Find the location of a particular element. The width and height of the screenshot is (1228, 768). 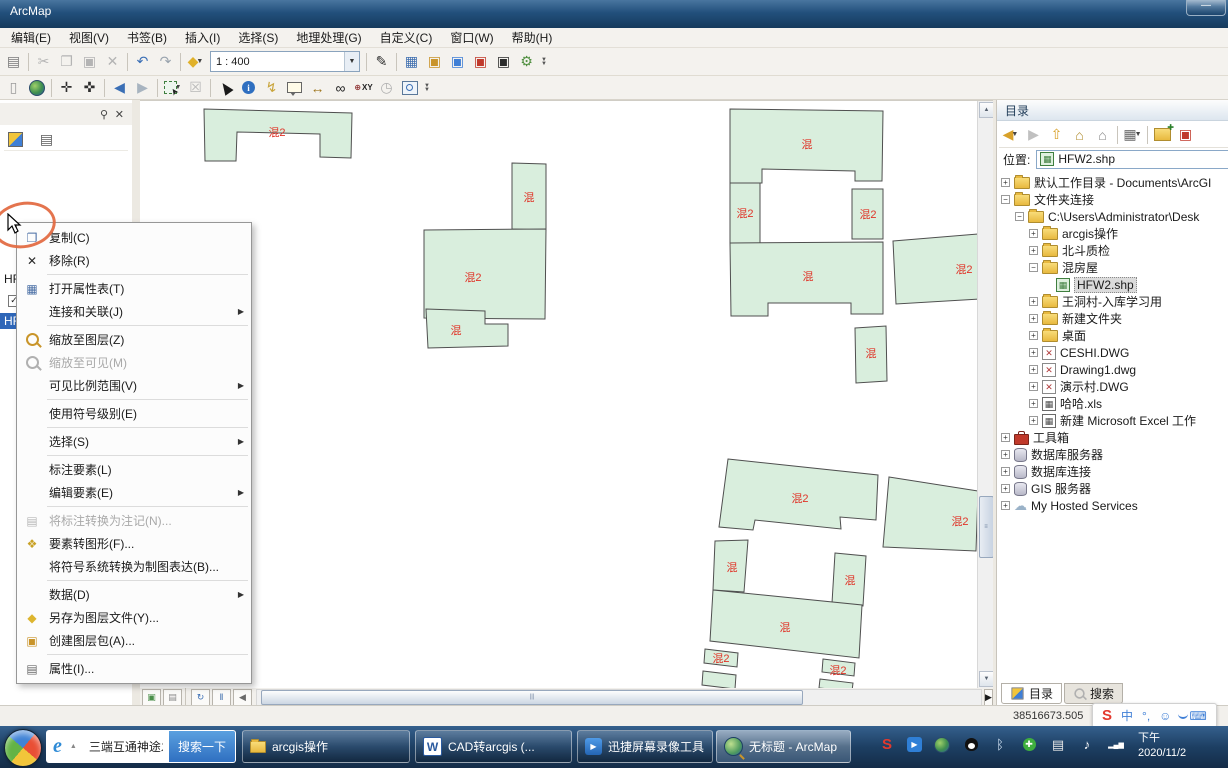

catalog-tree-item-6: ▦ HFW2.shp is located at coordinates (1112, 284).